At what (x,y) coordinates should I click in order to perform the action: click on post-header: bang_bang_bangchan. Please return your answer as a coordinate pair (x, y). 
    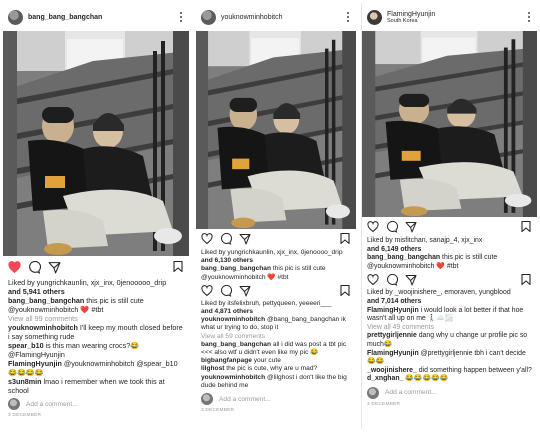
    Looking at the image, I should click on (96, 17).